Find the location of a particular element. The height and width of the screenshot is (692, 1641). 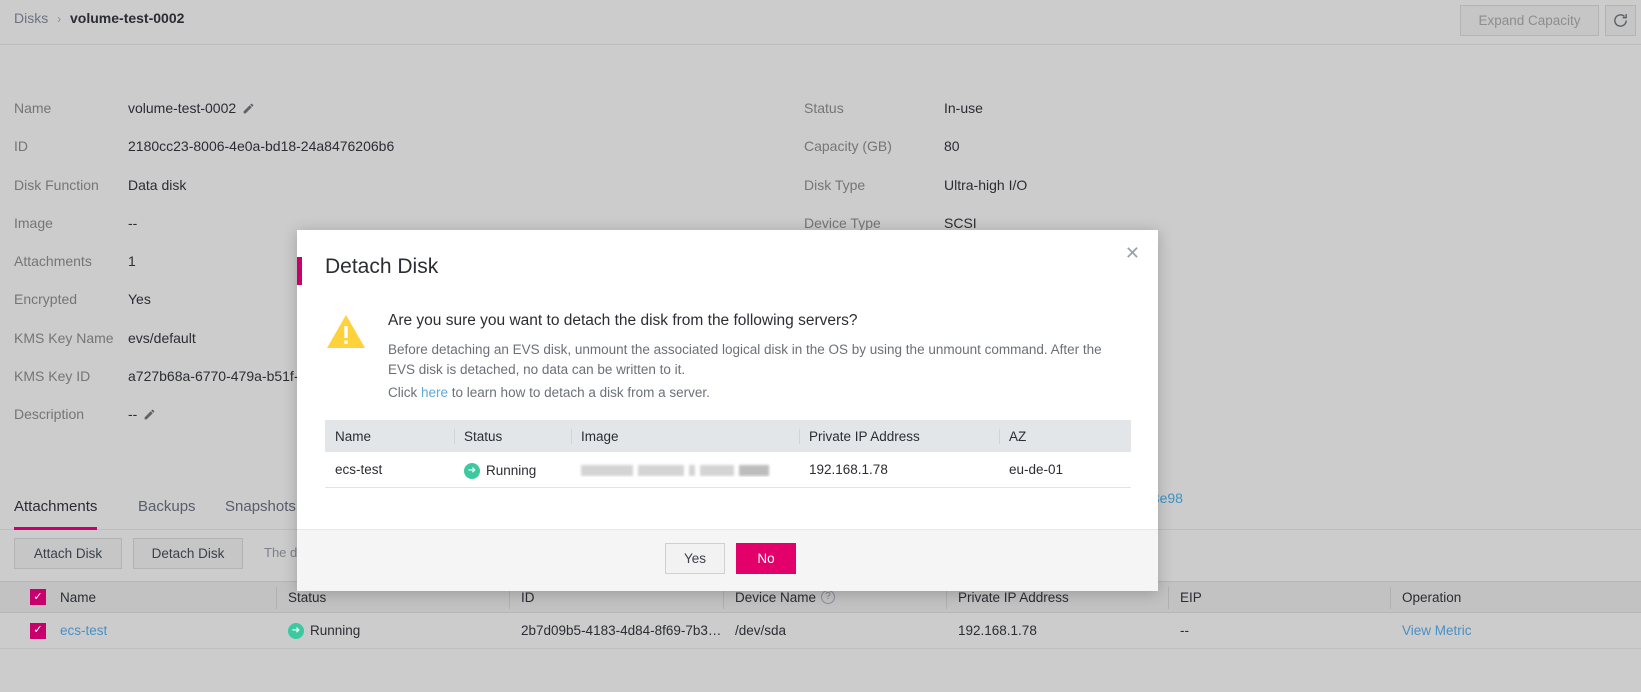

warning-triangle-icon is located at coordinates (346, 331).